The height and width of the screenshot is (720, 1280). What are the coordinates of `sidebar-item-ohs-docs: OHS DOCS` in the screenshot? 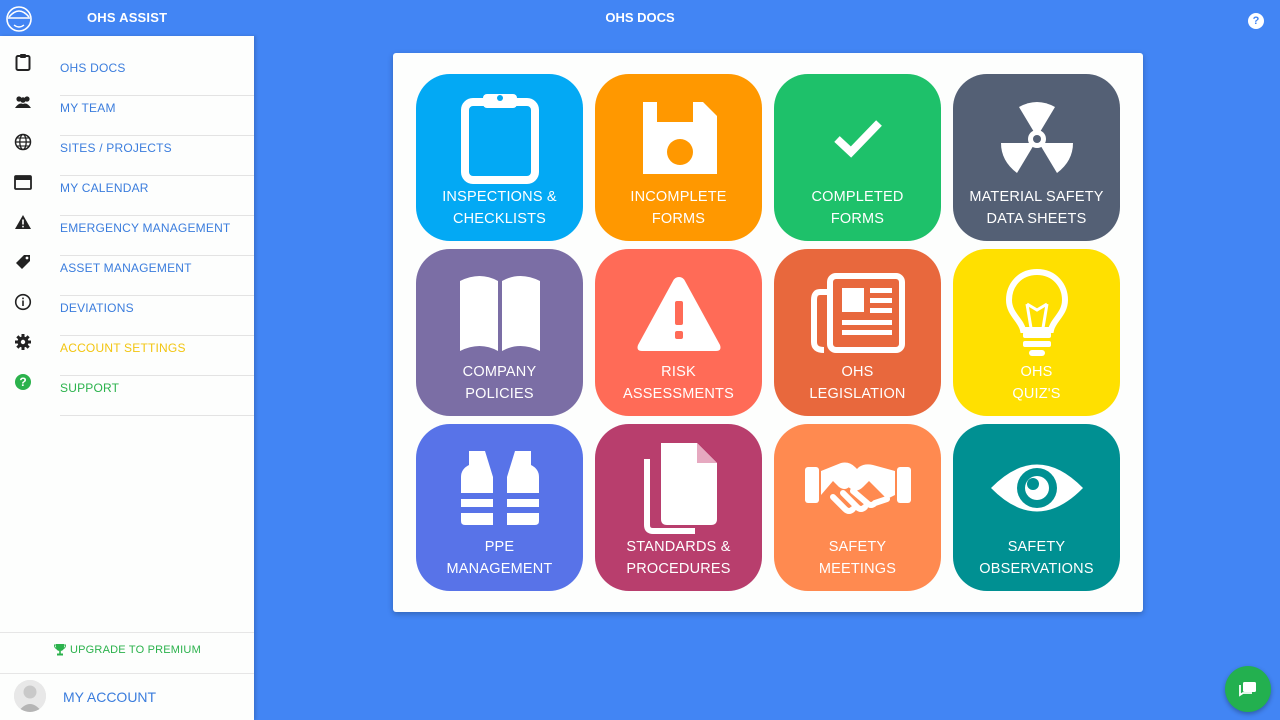 It's located at (127, 69).